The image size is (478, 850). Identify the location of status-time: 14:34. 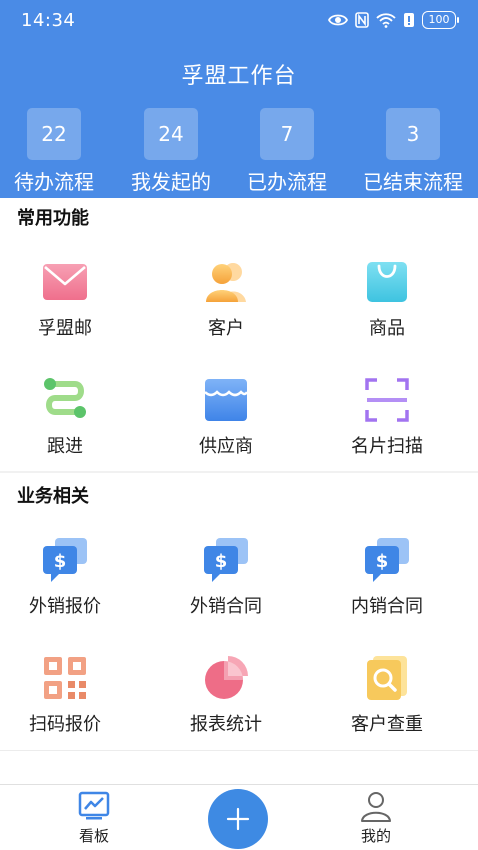
(48, 20).